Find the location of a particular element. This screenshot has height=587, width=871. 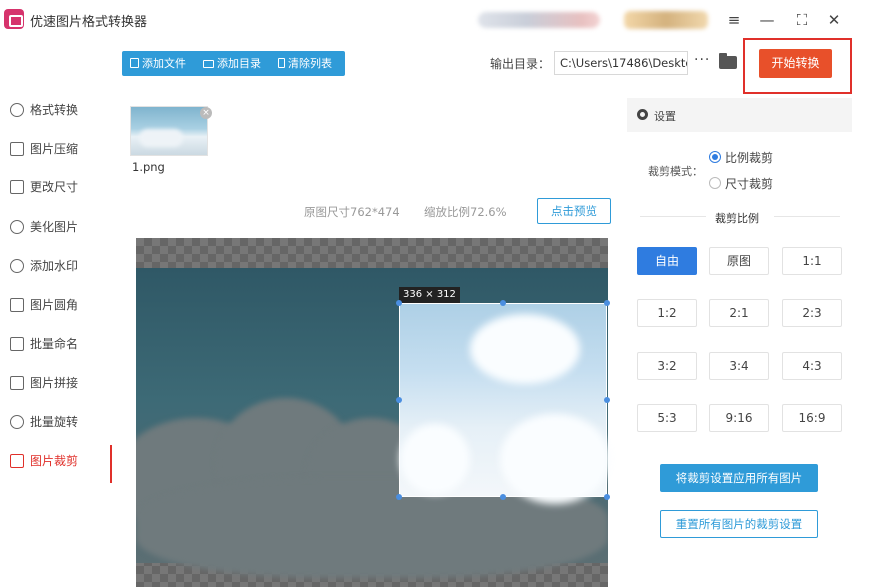

blurred-account-info is located at coordinates (539, 20).